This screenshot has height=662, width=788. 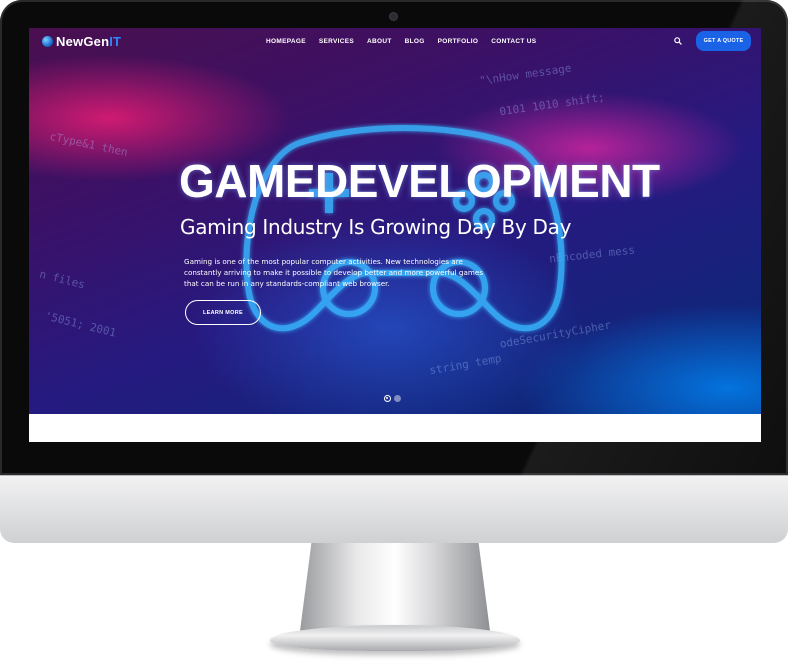 What do you see at coordinates (286, 41) in the screenshot?
I see `menu-item-homepage: HOMEPAGE` at bounding box center [286, 41].